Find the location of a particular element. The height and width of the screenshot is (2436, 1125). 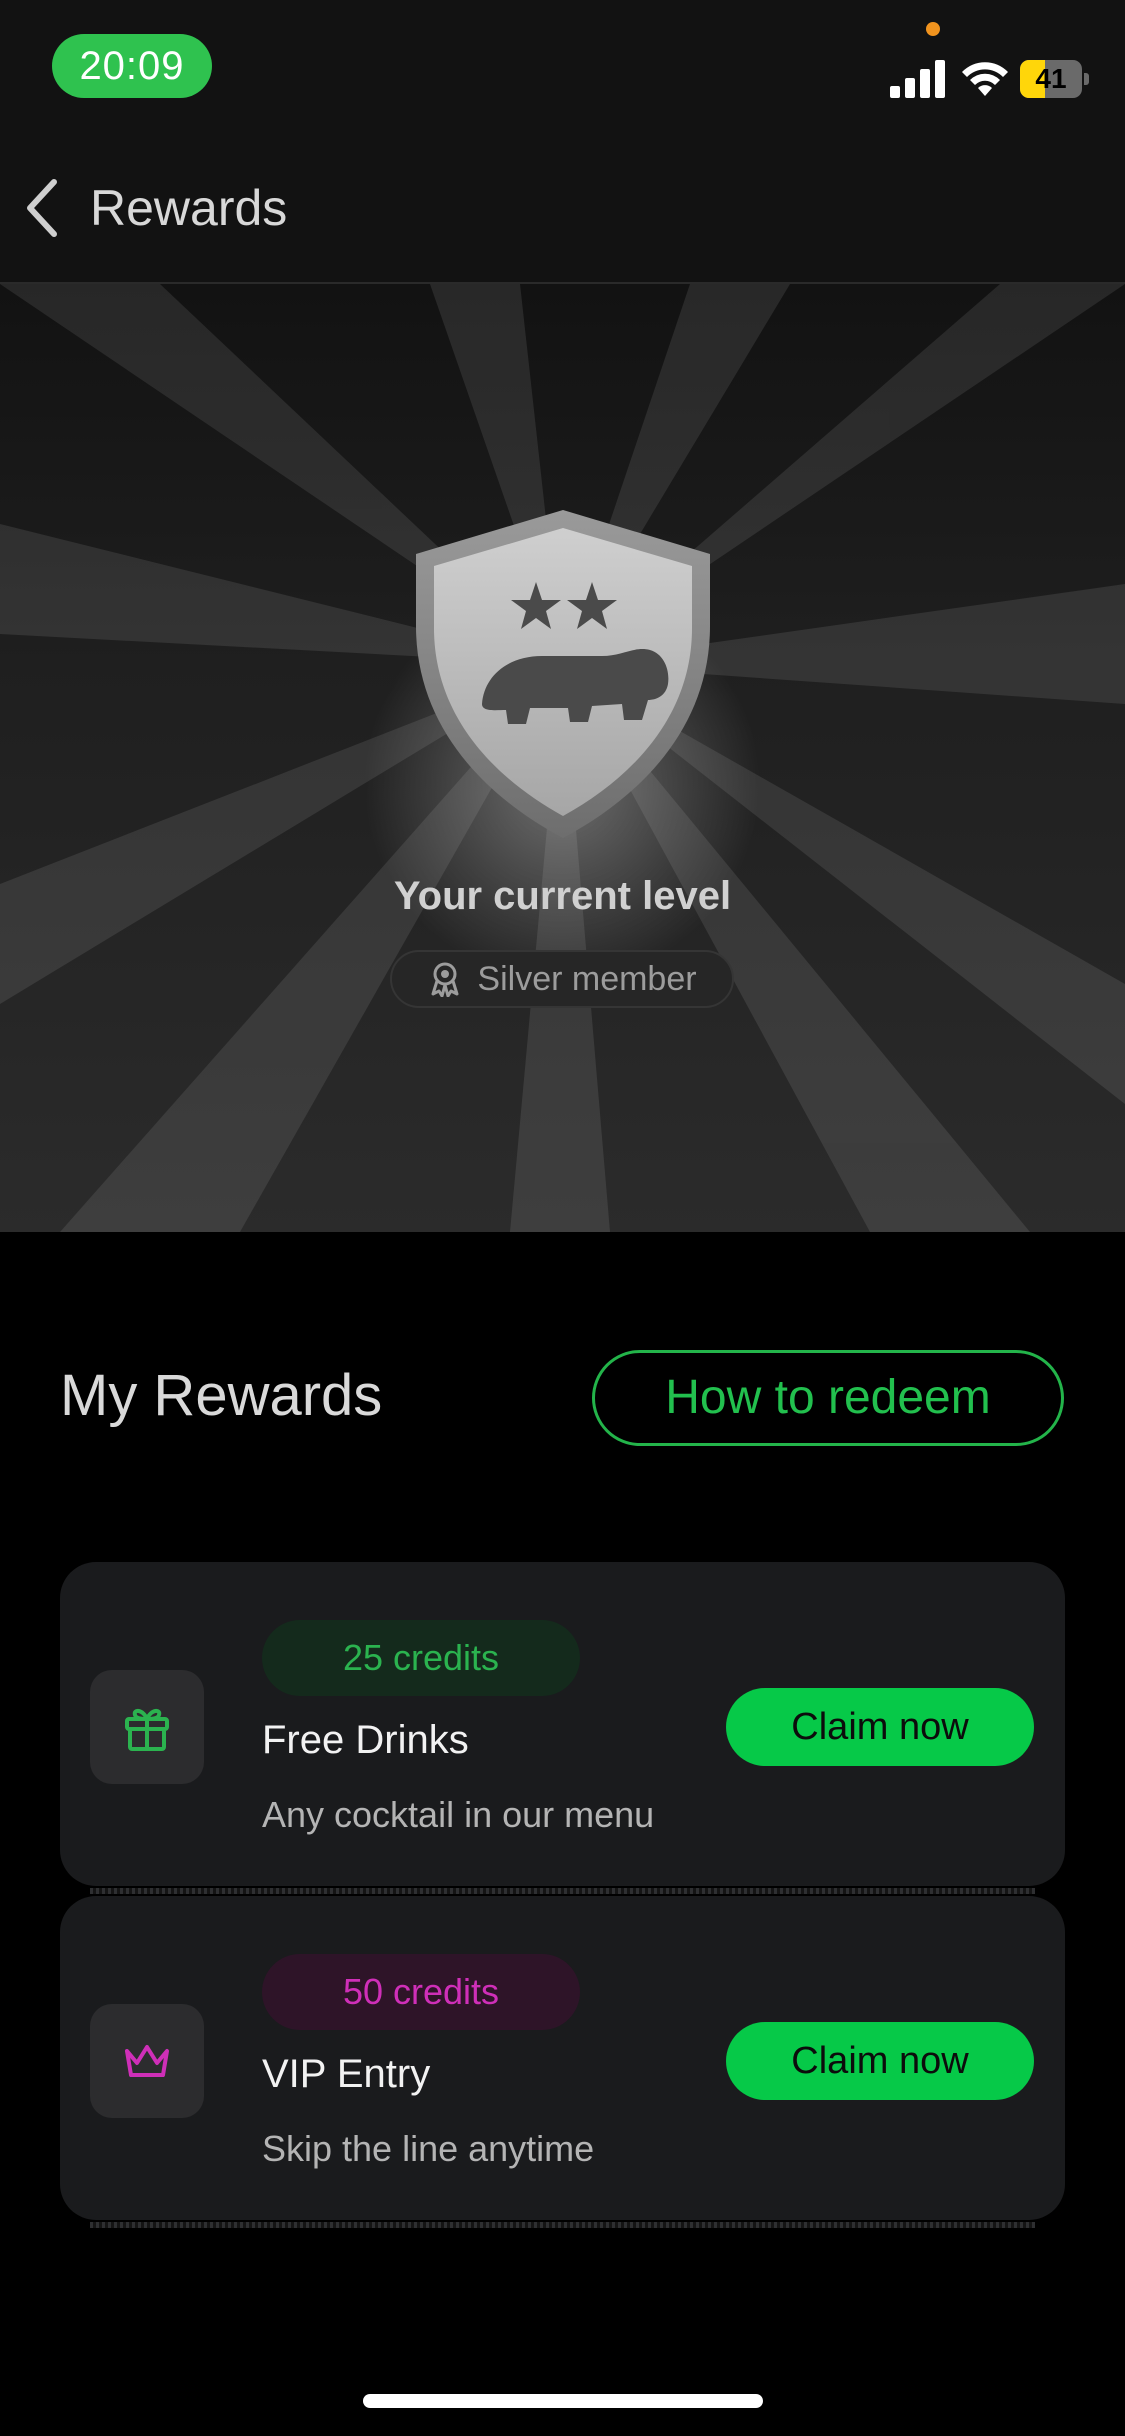

status-bar: 20:09 41 is located at coordinates (562, 65).